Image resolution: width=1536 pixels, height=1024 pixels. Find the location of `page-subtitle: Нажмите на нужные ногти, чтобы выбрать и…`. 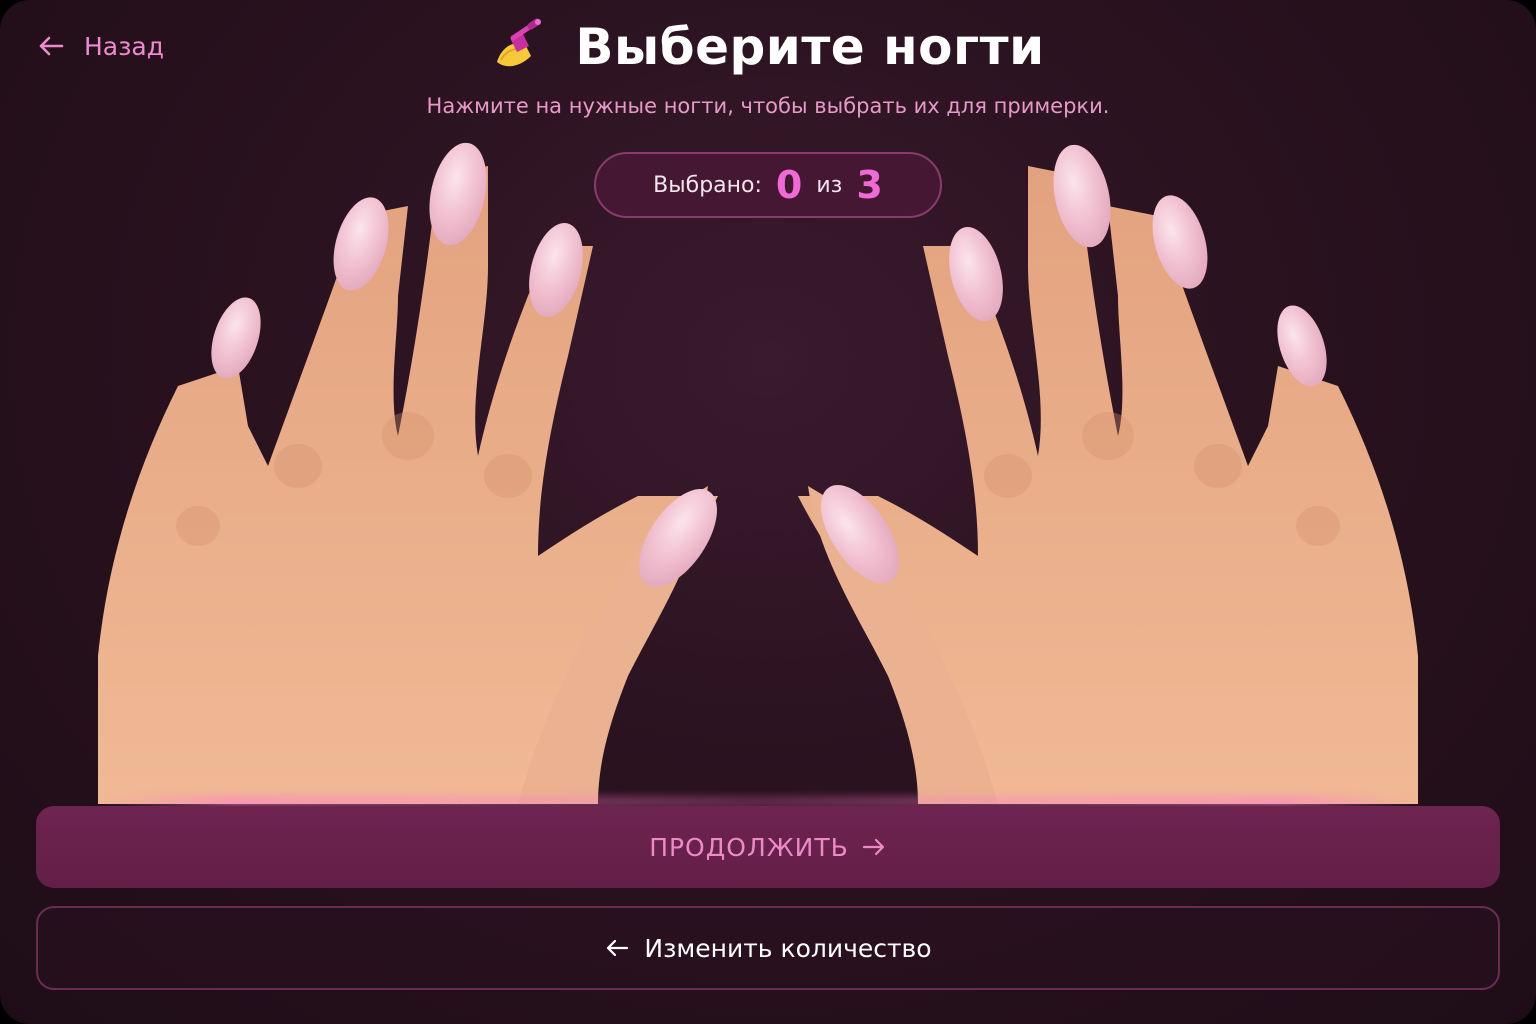

page-subtitle: Нажмите на нужные ногти, чтобы выбрать и… is located at coordinates (768, 106).